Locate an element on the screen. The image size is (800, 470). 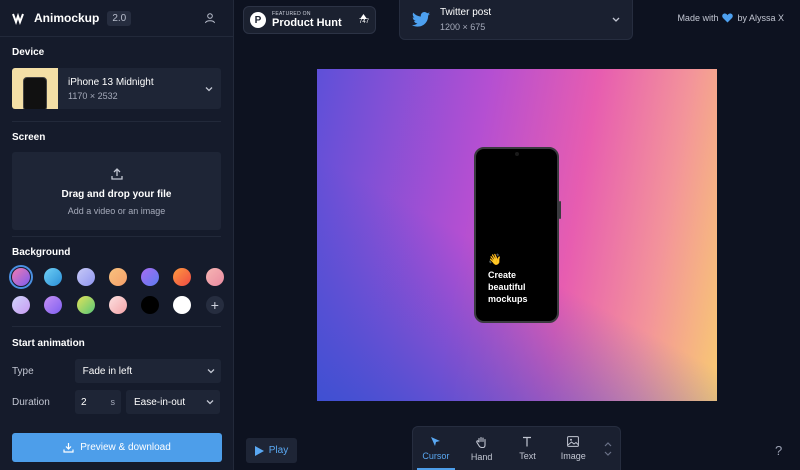
help-button: ? is located at coordinates (778, 450).